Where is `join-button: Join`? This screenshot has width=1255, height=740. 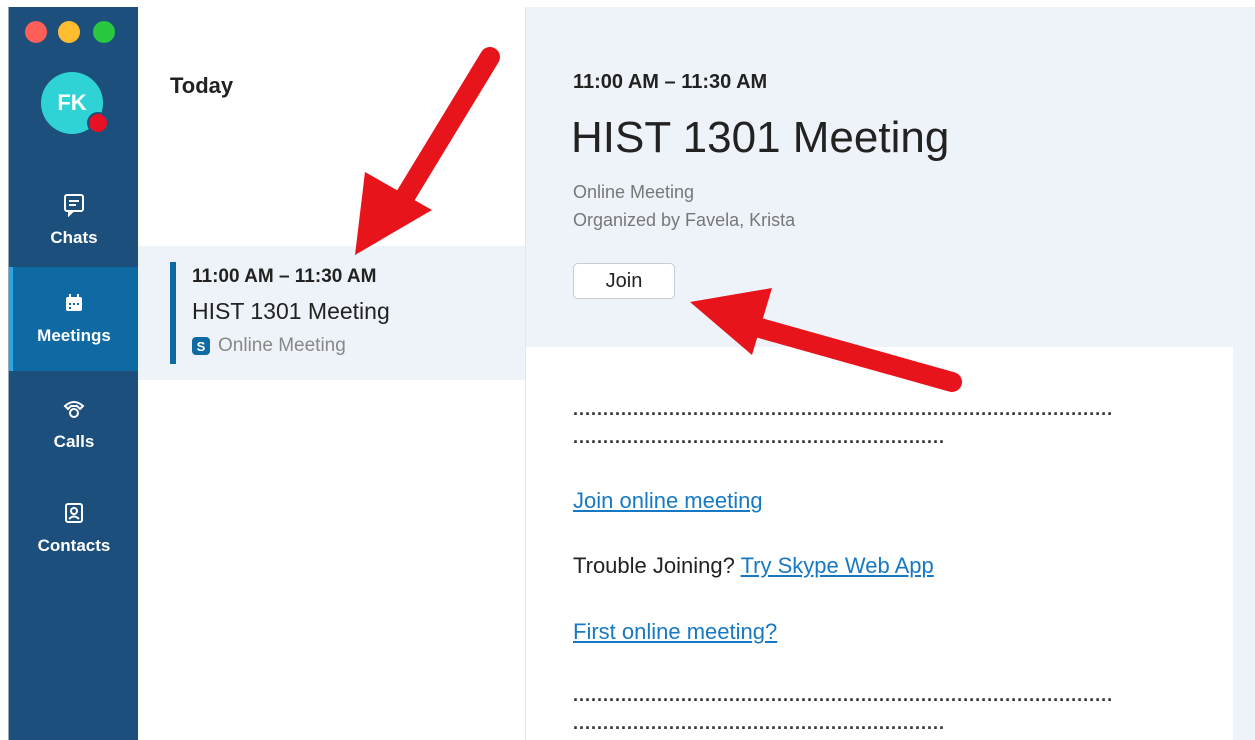 join-button: Join is located at coordinates (624, 281).